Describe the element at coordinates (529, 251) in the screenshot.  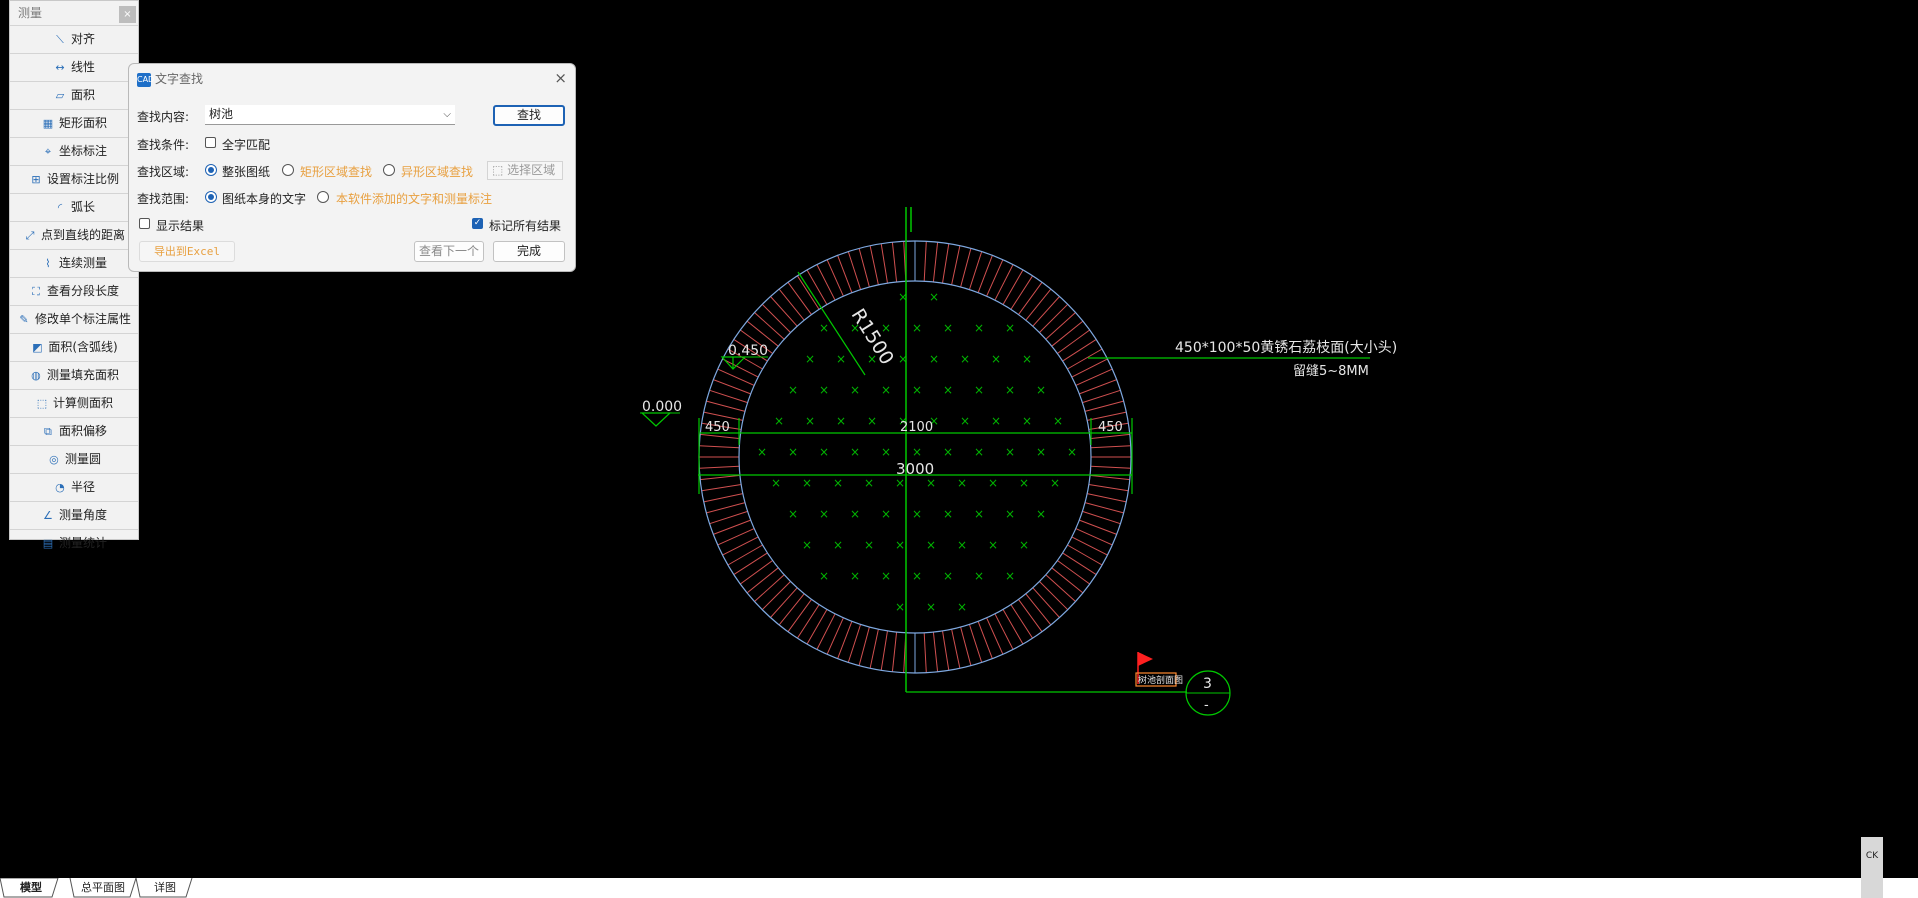
I see `done-button: 完成` at that location.